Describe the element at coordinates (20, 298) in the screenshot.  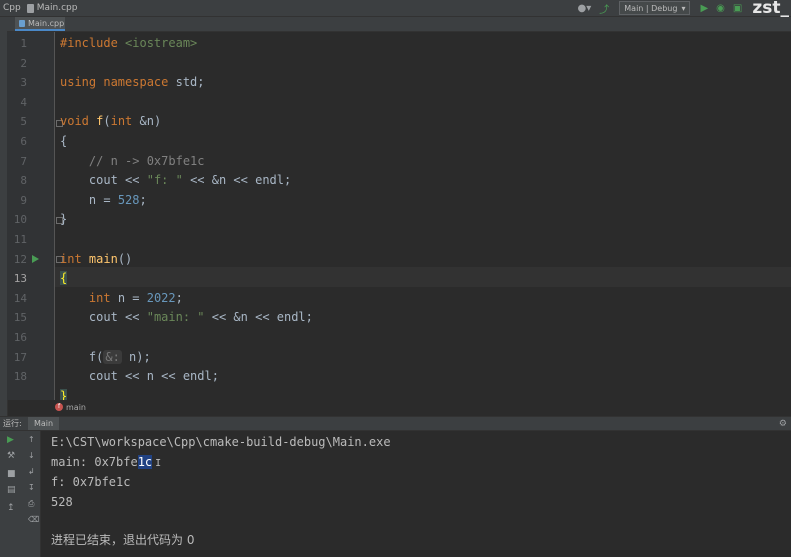
I see `line-number: 14` at that location.